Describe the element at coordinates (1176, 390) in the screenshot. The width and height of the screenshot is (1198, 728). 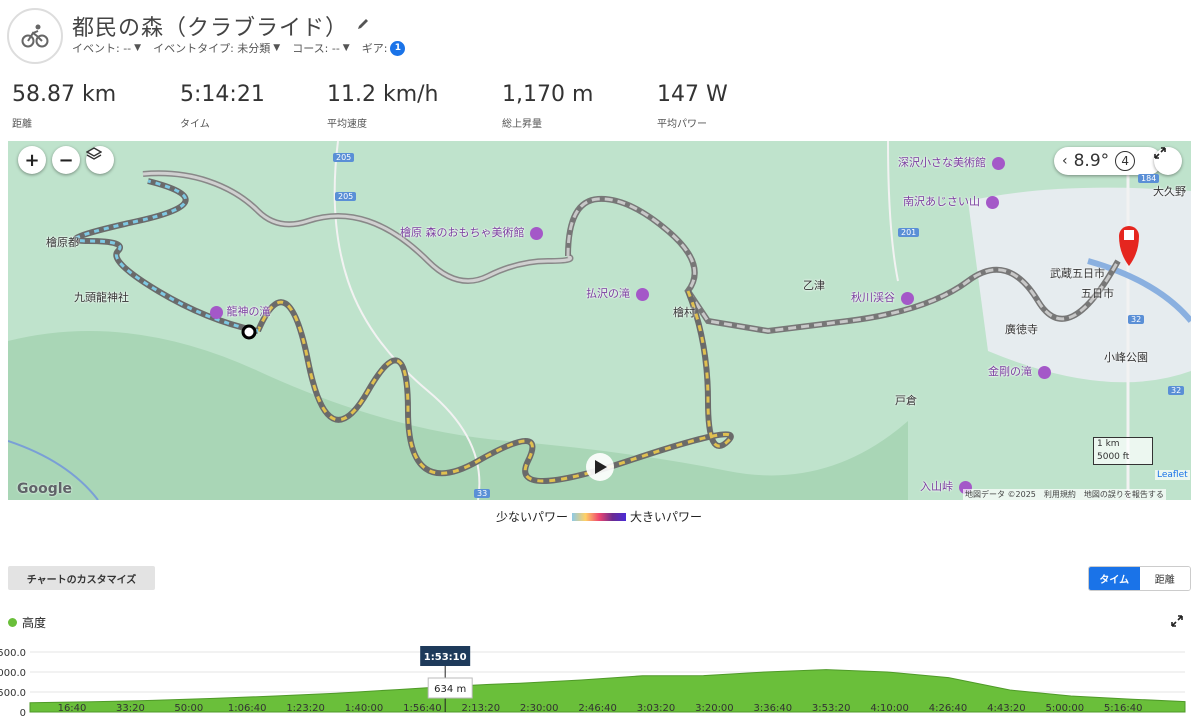
I see `road-shield: 32` at that location.